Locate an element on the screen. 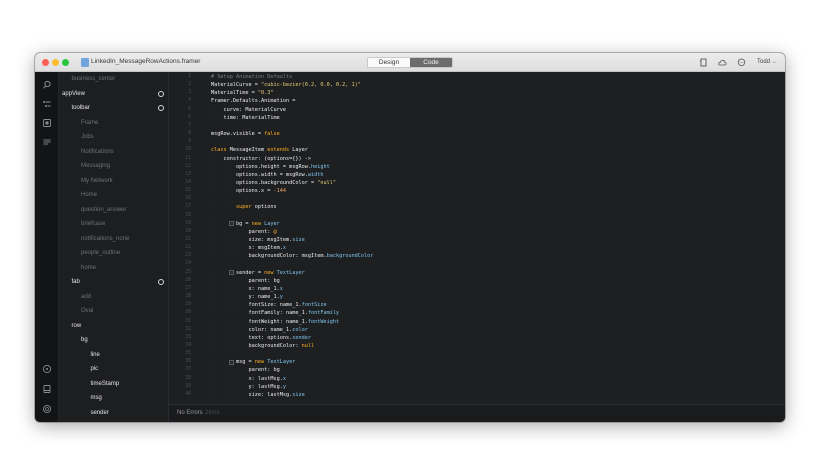  code-token: options.x = is located at coordinates (255, 191).